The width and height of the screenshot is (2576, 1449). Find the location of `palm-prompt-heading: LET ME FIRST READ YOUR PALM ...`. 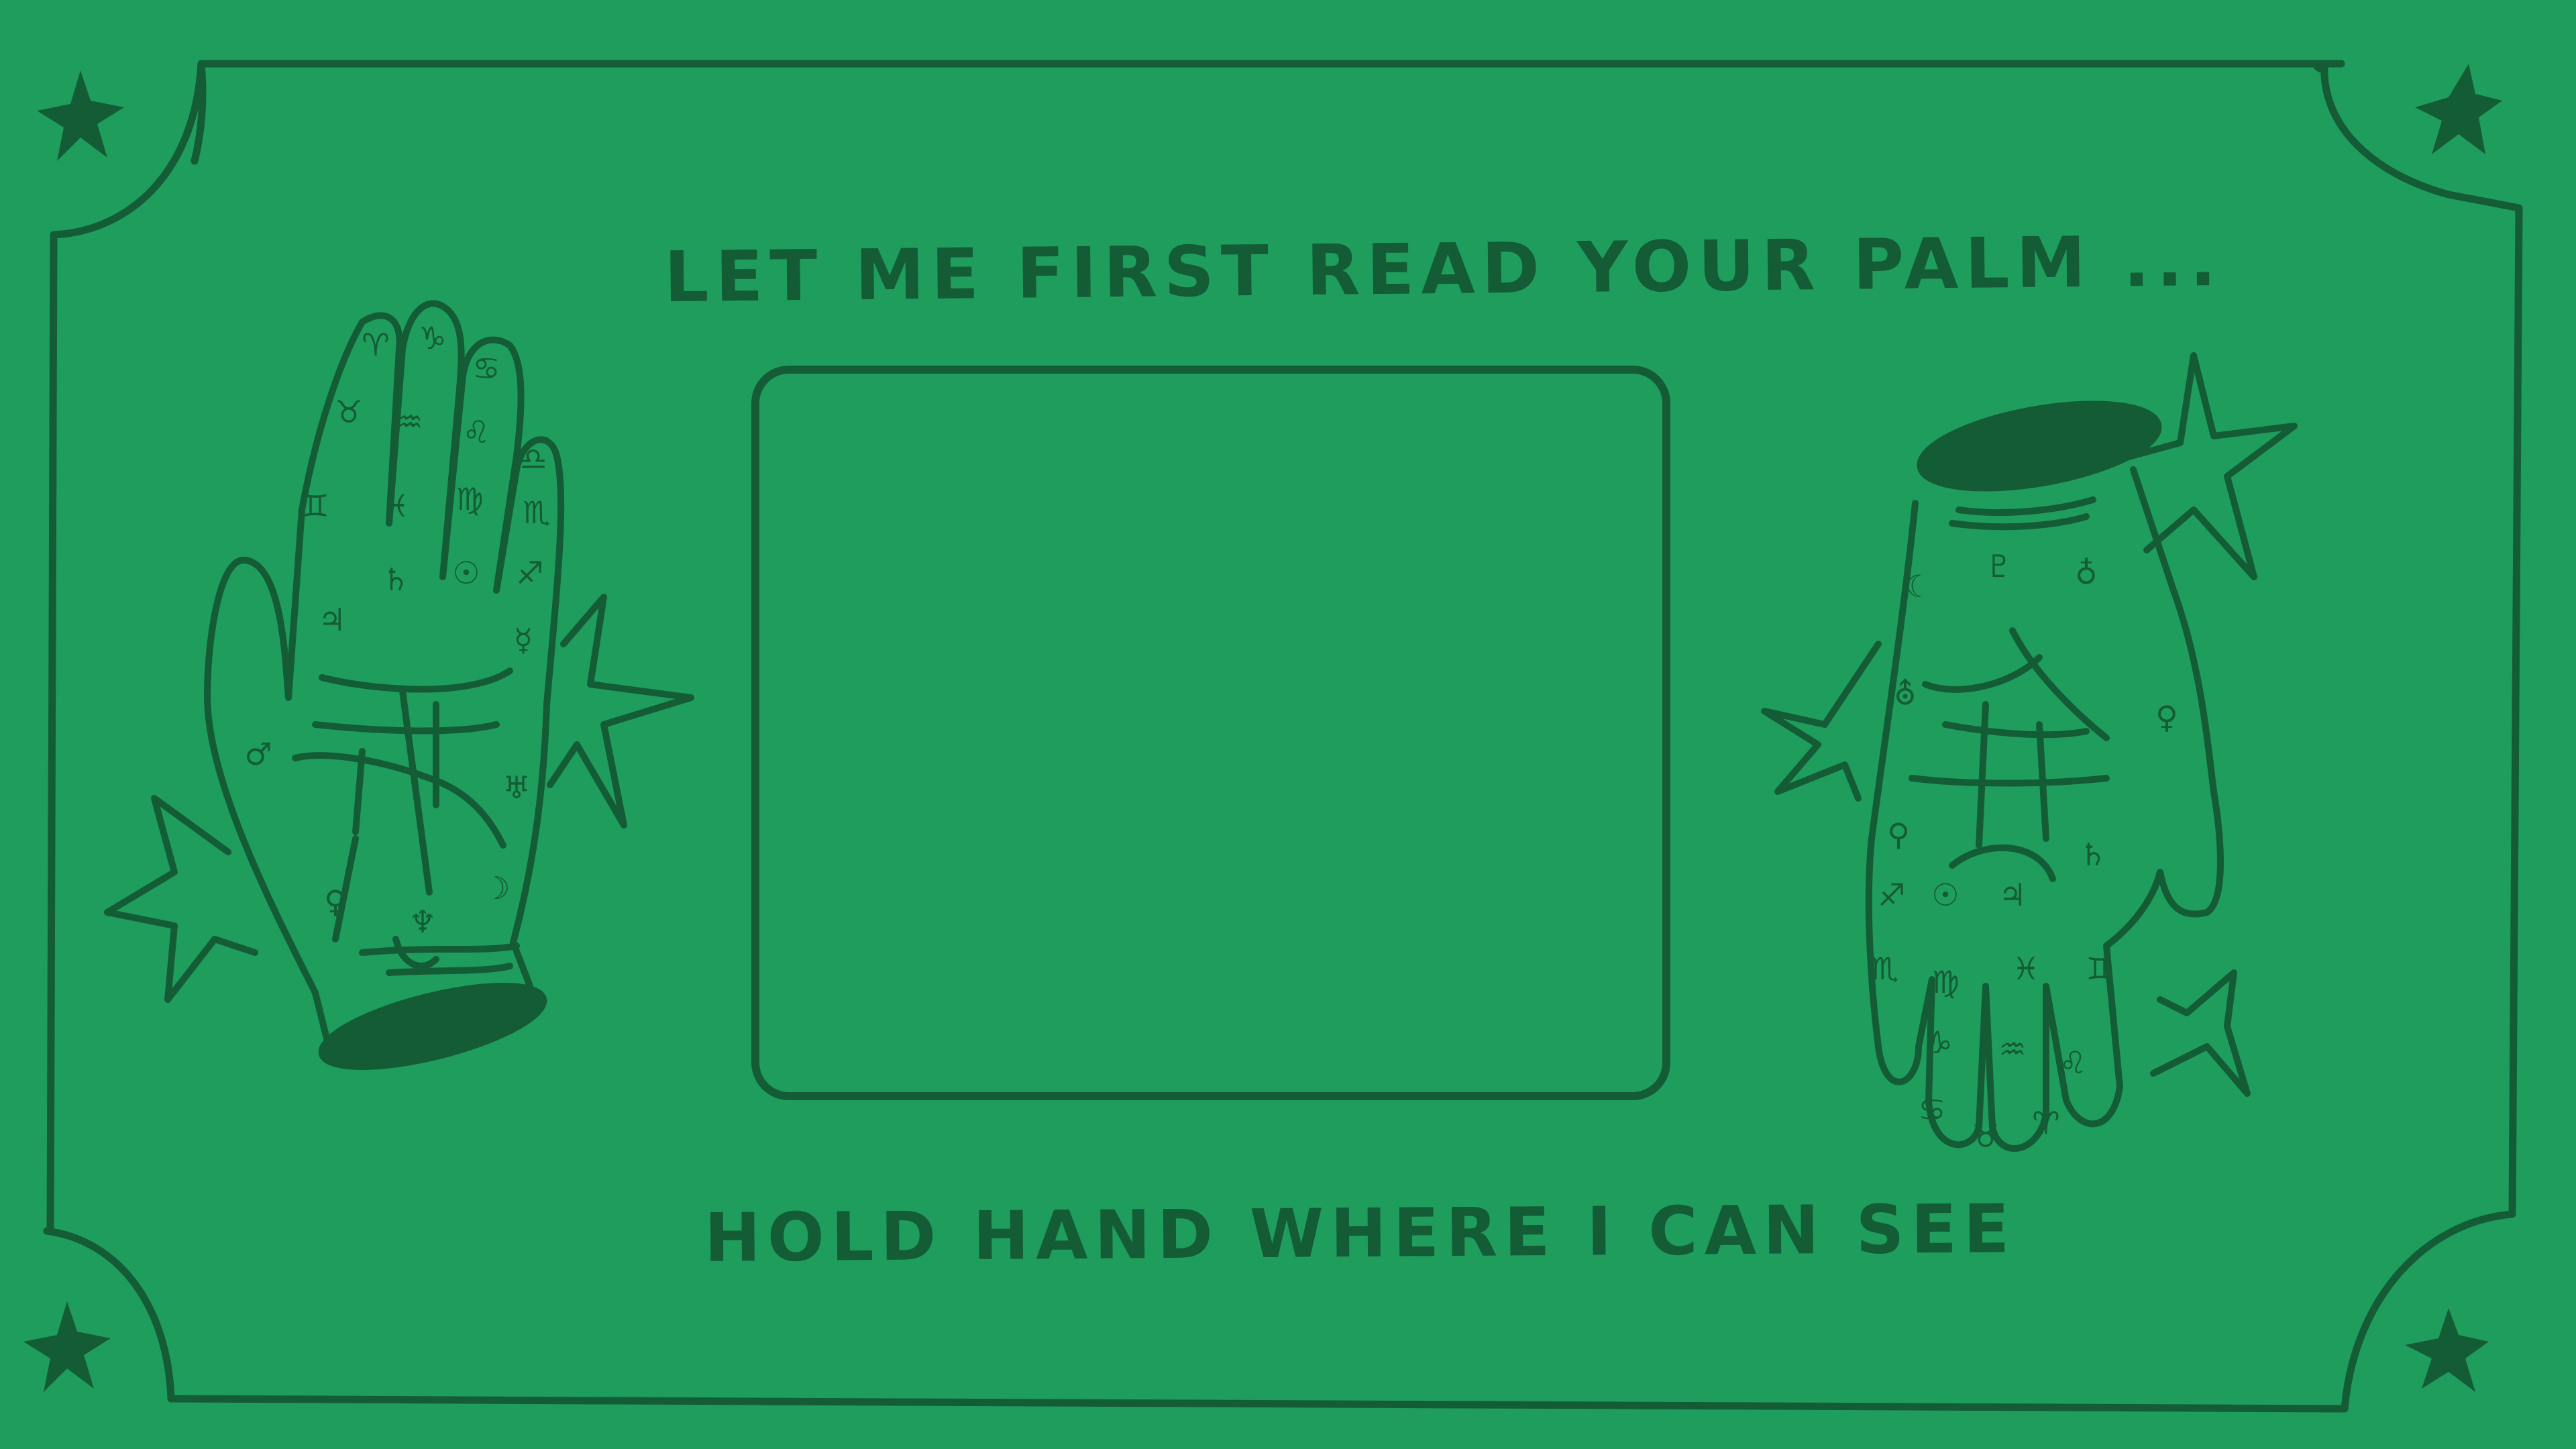

palm-prompt-heading: LET ME FIRST READ YOUR PALM ... is located at coordinates (1443, 269).